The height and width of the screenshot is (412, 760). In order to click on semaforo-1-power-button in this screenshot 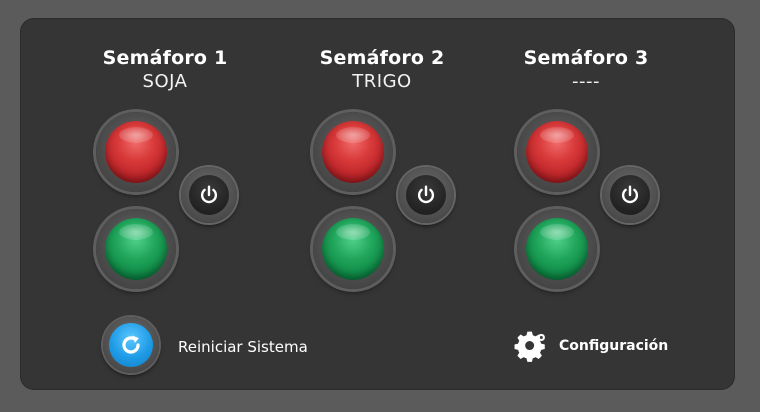, I will do `click(209, 195)`.